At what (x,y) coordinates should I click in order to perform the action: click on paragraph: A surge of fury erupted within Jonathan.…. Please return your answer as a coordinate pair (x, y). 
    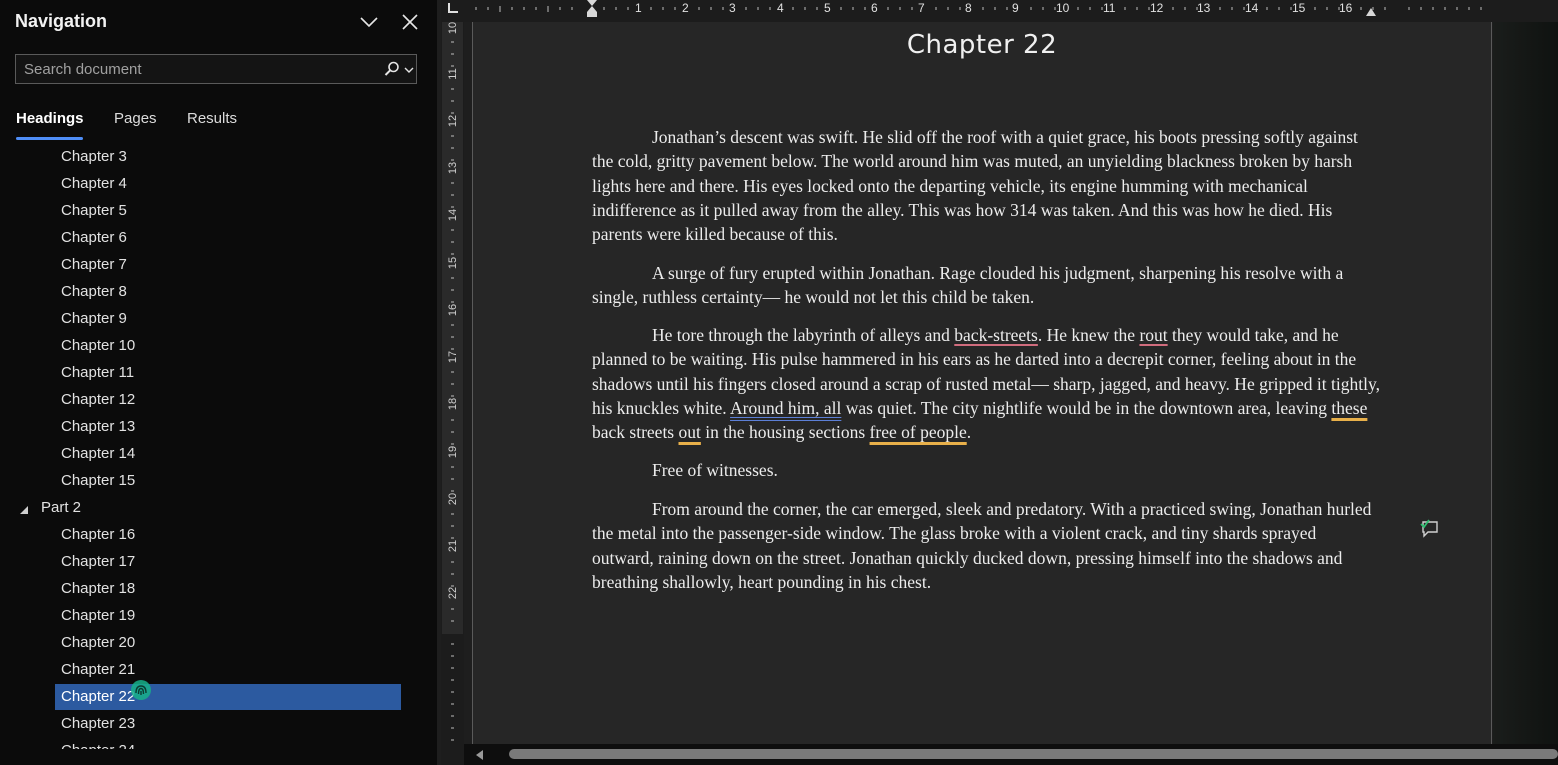
    Looking at the image, I should click on (987, 285).